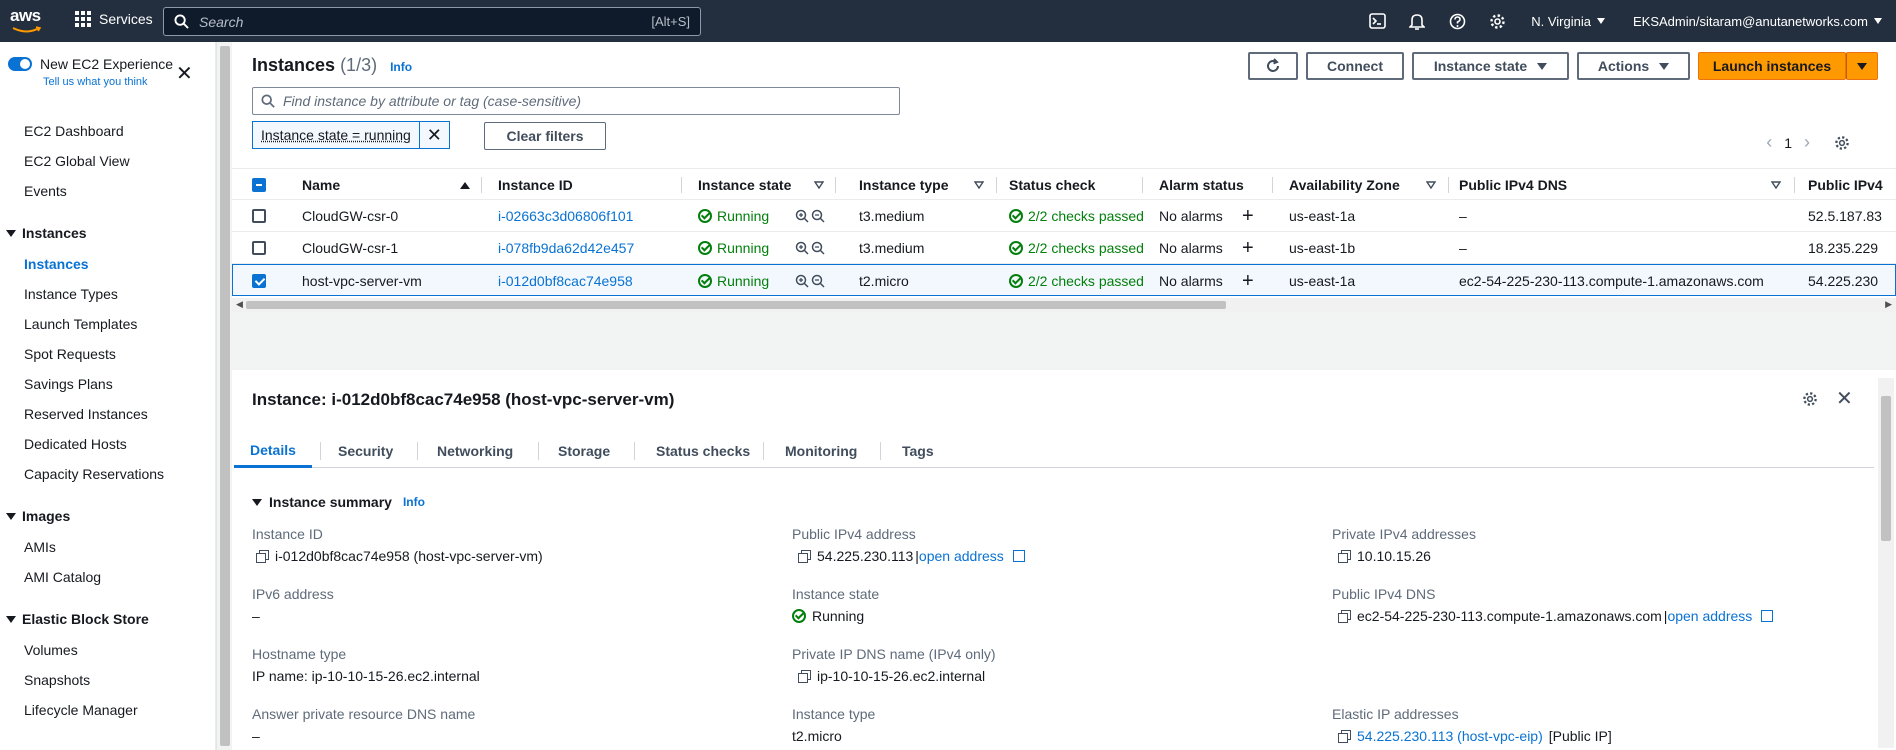 The height and width of the screenshot is (750, 1896). I want to click on detail-vertical-scrollbar, so click(1886, 563).